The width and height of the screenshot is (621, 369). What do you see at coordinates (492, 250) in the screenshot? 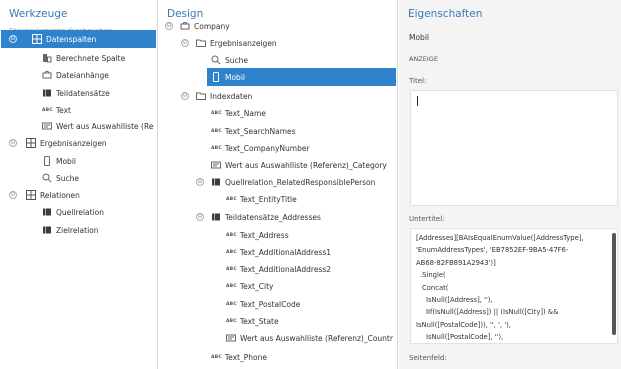
I see `code-line: 'EnumAddressTypes', 'EB7852EF-9BA5-47F6-` at bounding box center [492, 250].